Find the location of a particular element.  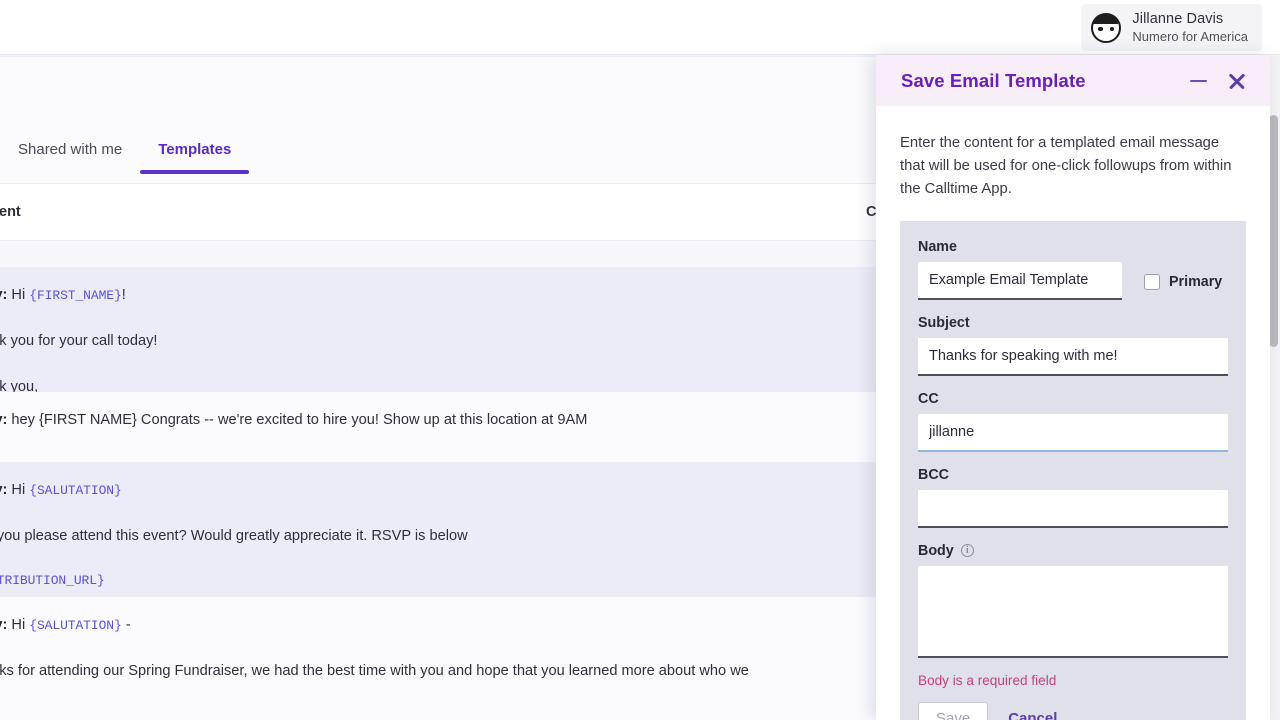

tab-bar: Shared with me Templates is located at coordinates (450, 160).